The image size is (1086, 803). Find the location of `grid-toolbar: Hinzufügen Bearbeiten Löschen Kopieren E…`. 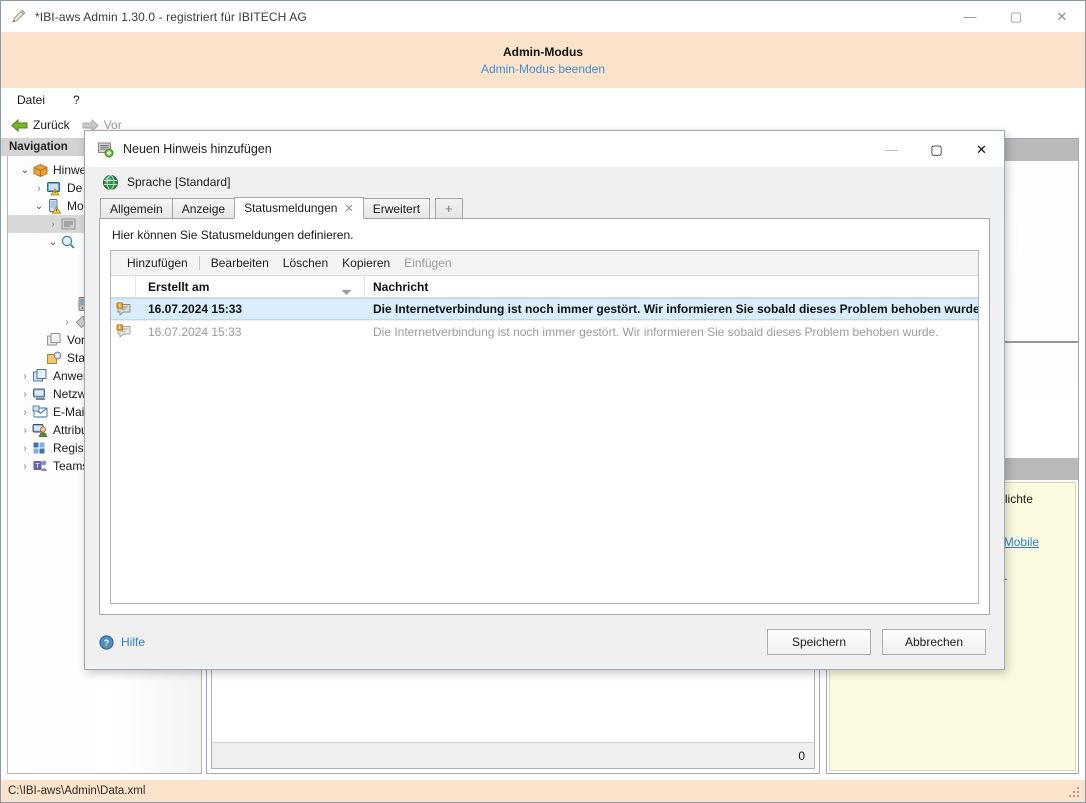

grid-toolbar: Hinzufügen Bearbeiten Löschen Kopieren E… is located at coordinates (544, 263).